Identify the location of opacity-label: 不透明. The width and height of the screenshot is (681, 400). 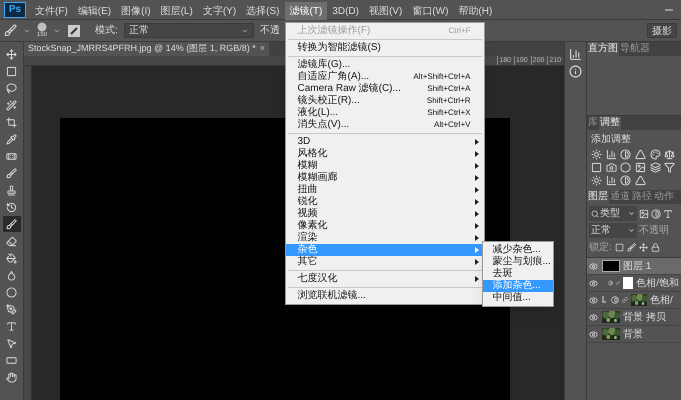
(654, 231).